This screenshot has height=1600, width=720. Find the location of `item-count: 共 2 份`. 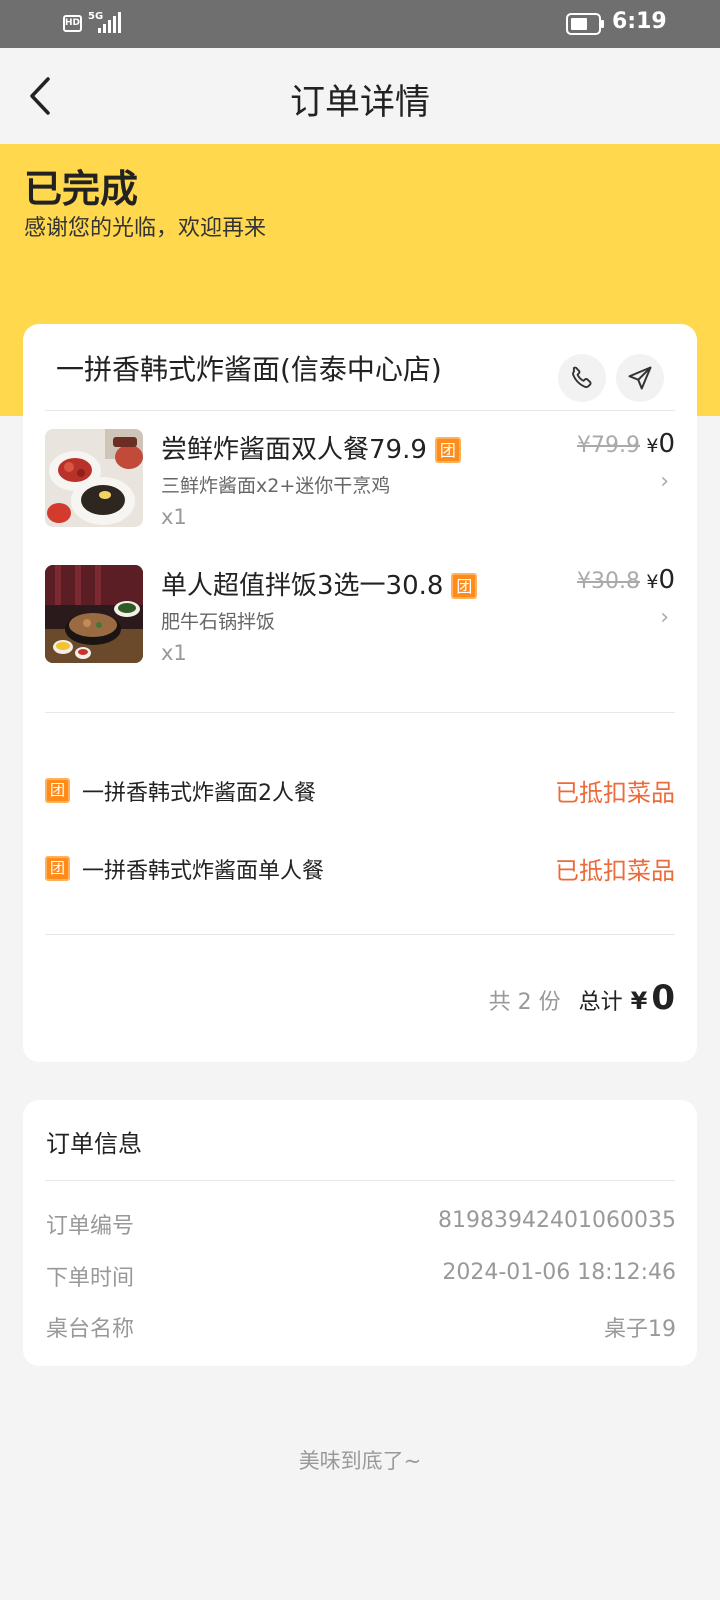

item-count: 共 2 份 is located at coordinates (524, 1002).